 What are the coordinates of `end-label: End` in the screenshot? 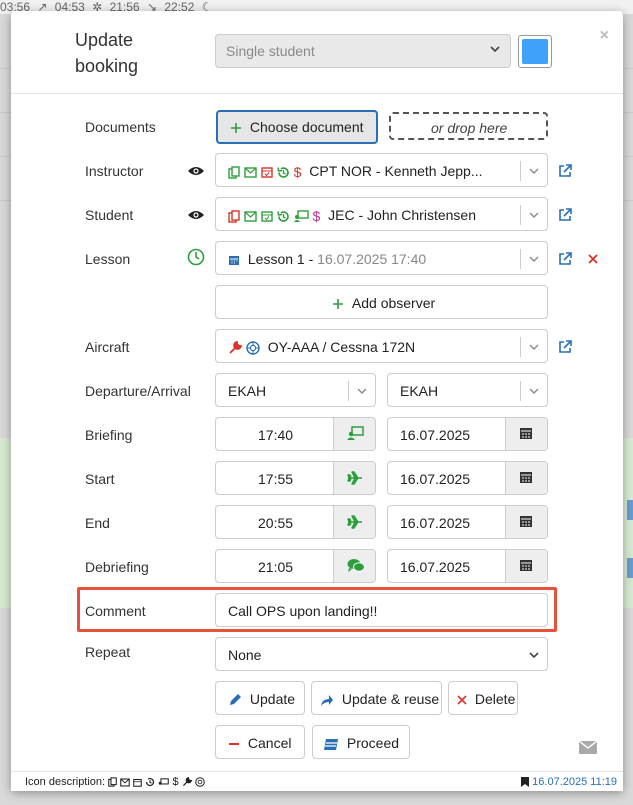 It's located at (97, 523).